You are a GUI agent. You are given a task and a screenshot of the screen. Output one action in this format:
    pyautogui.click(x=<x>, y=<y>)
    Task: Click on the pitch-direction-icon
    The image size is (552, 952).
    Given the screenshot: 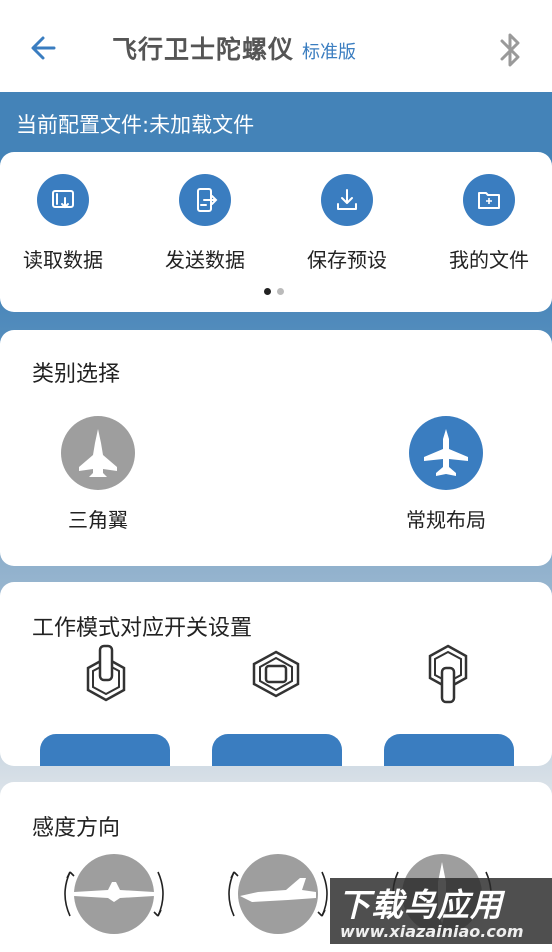 What is the action you would take?
    pyautogui.click(x=278, y=894)
    